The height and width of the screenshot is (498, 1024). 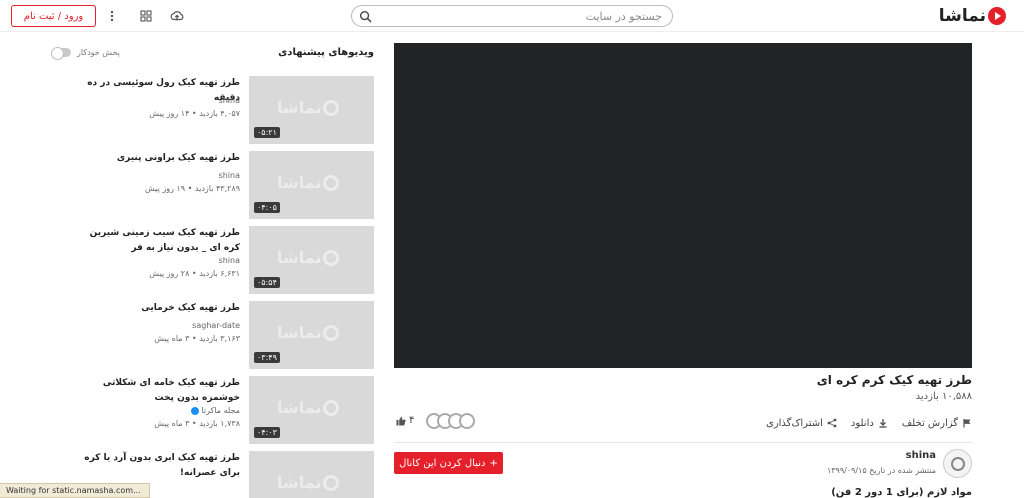 I want to click on channel-name: shina, so click(x=921, y=455).